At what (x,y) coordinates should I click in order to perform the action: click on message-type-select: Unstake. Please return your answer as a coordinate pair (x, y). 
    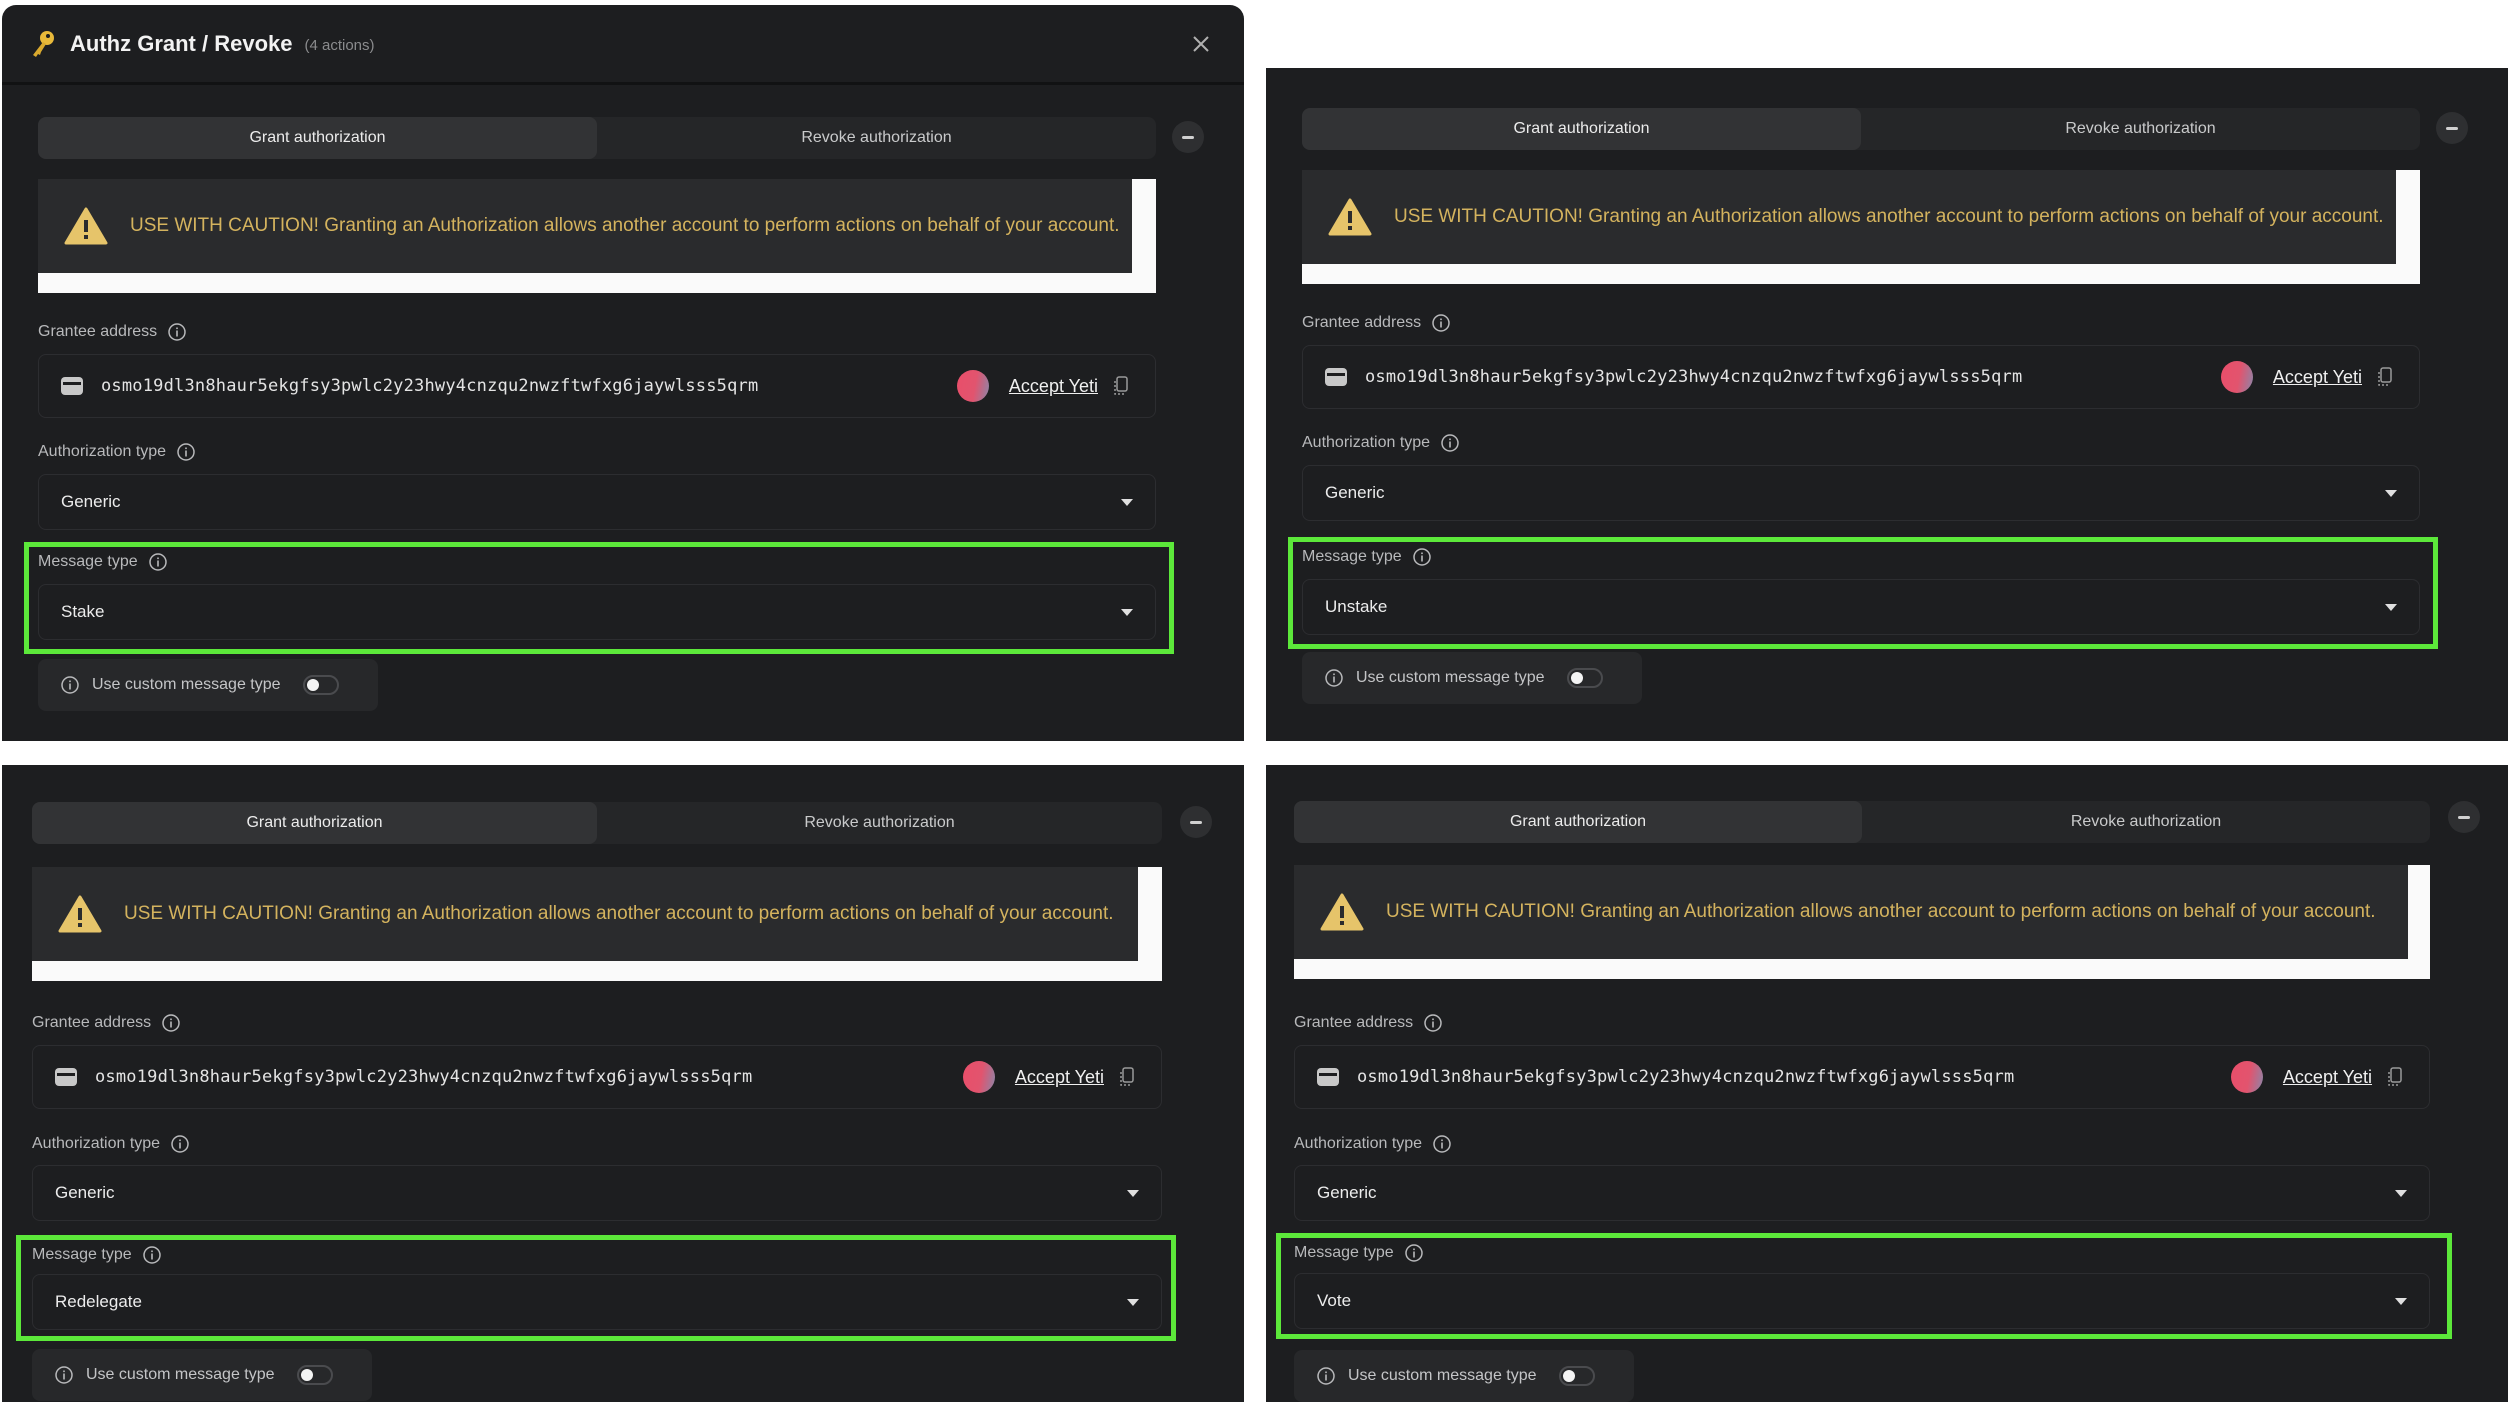
    Looking at the image, I should click on (1861, 607).